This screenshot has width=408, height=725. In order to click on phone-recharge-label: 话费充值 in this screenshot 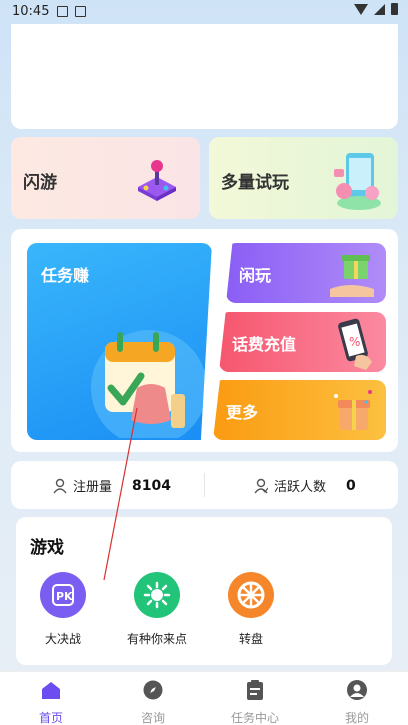, I will do `click(264, 344)`.